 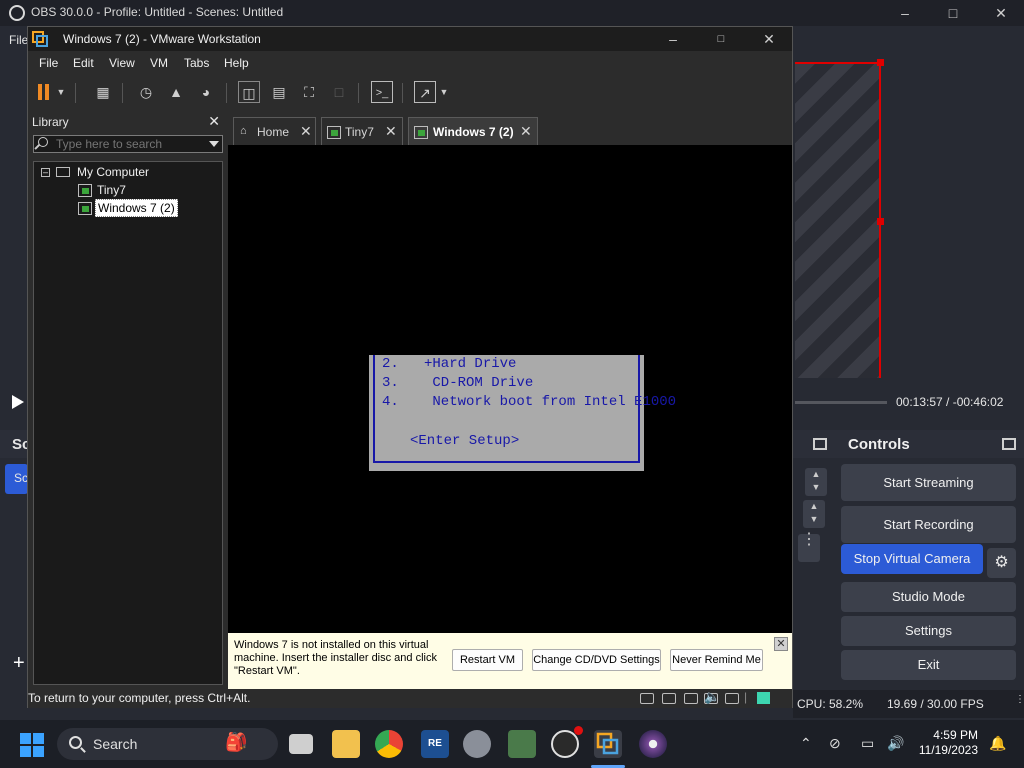 What do you see at coordinates (1019, 699) in the screenshot?
I see `resize-grip-icon: ⋮` at bounding box center [1019, 699].